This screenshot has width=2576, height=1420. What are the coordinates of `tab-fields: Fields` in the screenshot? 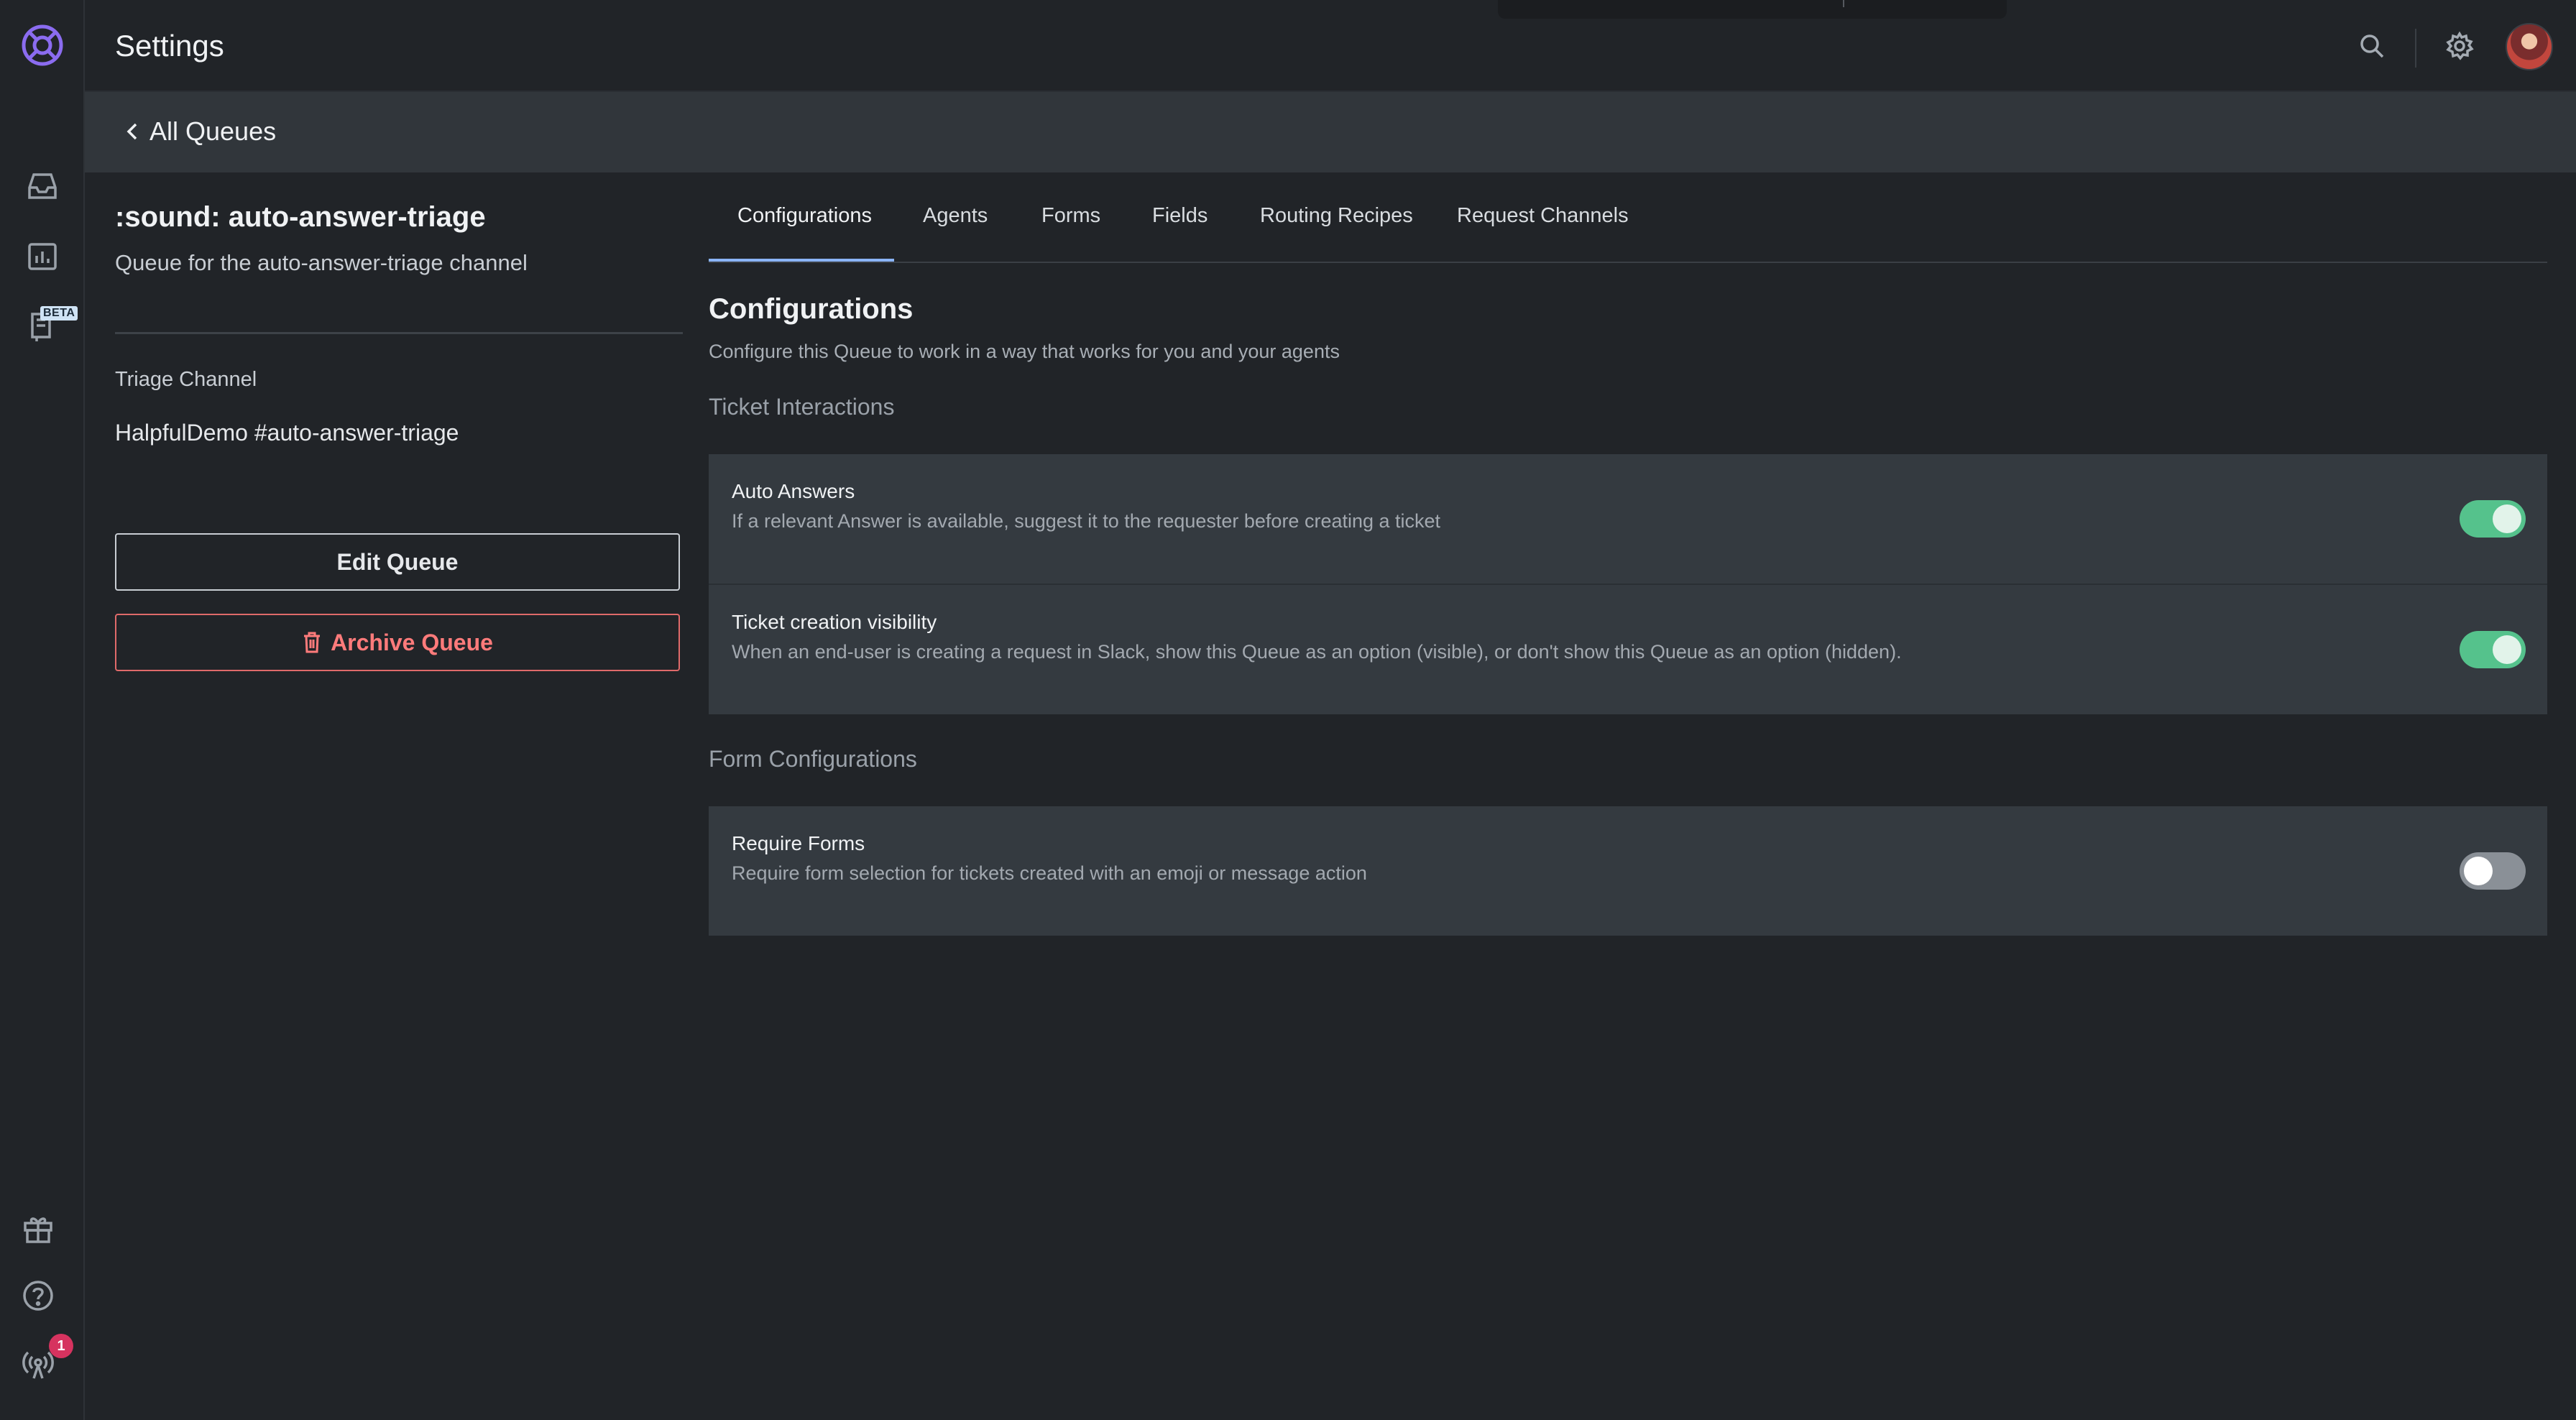 It's located at (1180, 216).